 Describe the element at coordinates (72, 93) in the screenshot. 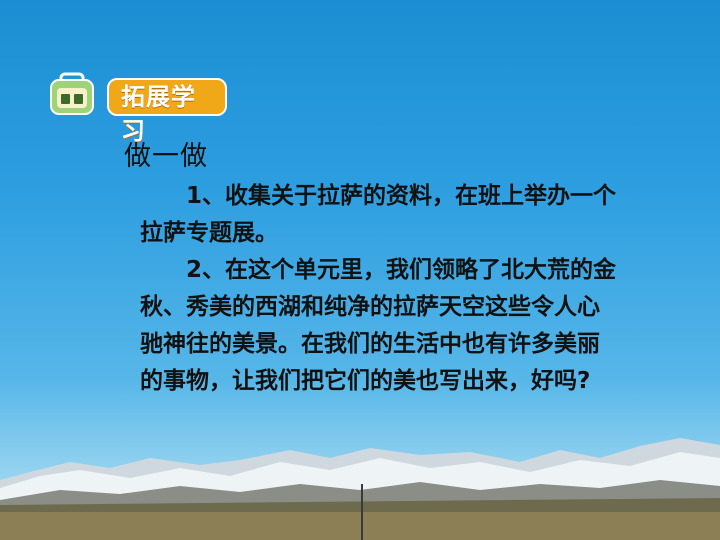

I see `school-bag-icon` at that location.